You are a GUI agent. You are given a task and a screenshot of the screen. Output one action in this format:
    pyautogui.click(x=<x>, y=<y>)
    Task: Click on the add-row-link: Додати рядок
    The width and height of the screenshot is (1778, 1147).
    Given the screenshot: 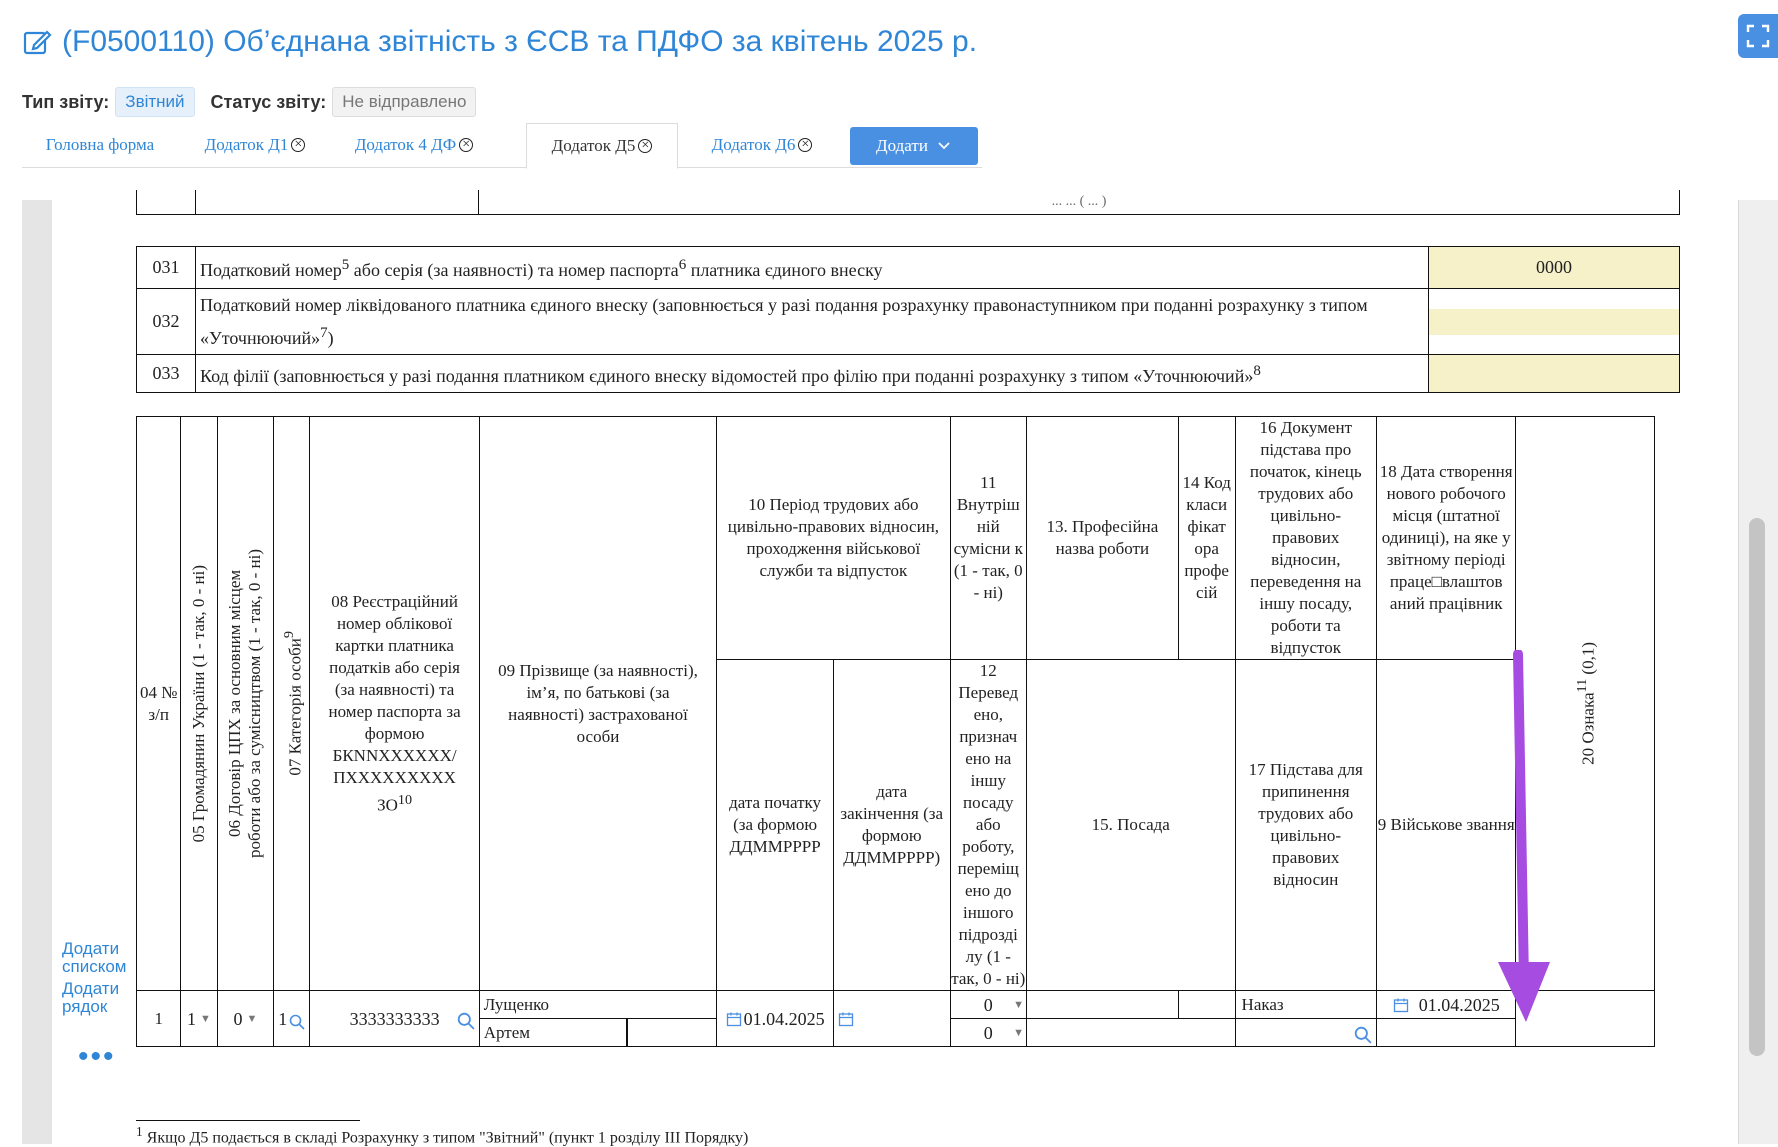 What is the action you would take?
    pyautogui.click(x=97, y=998)
    